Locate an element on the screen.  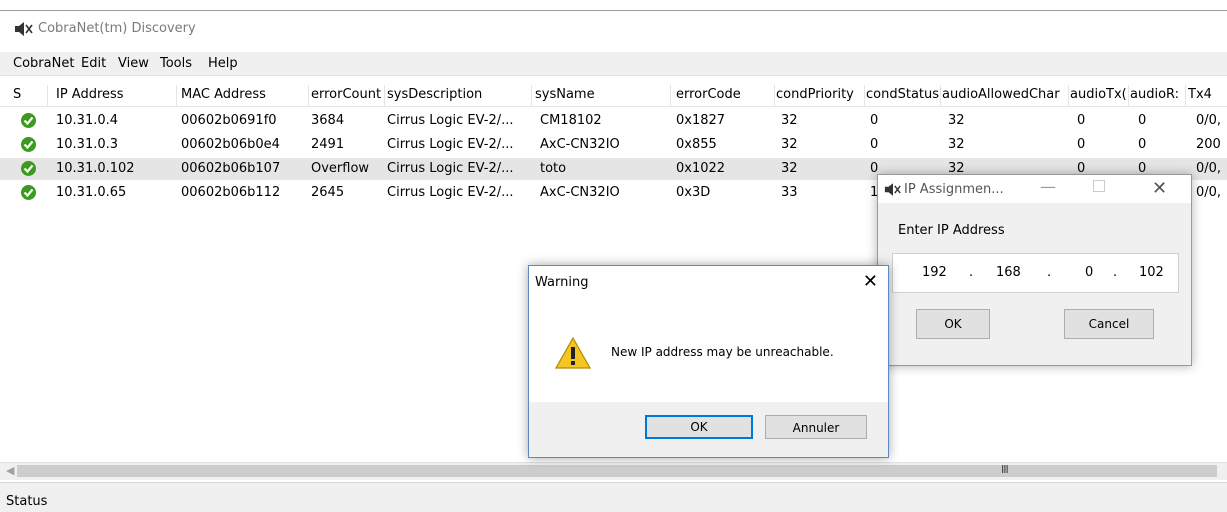
row-error-code: 0x3D is located at coordinates (693, 192).